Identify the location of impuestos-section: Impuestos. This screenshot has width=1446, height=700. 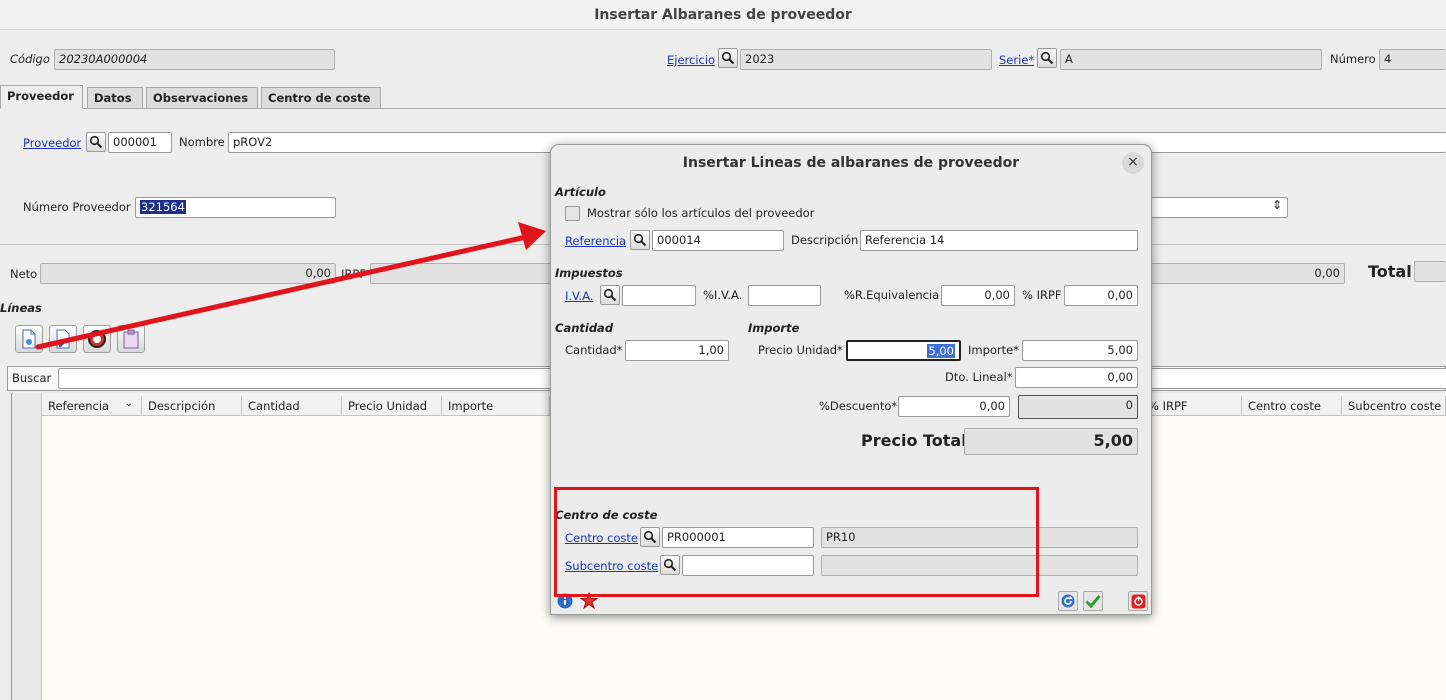
(589, 273).